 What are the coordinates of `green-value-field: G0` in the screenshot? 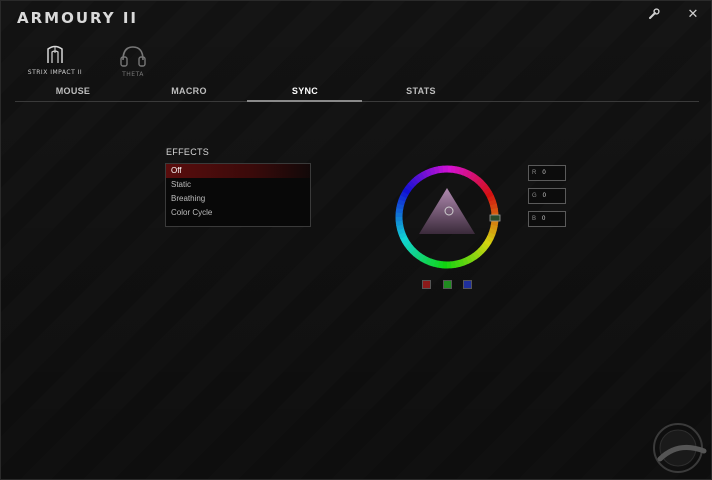 It's located at (547, 196).